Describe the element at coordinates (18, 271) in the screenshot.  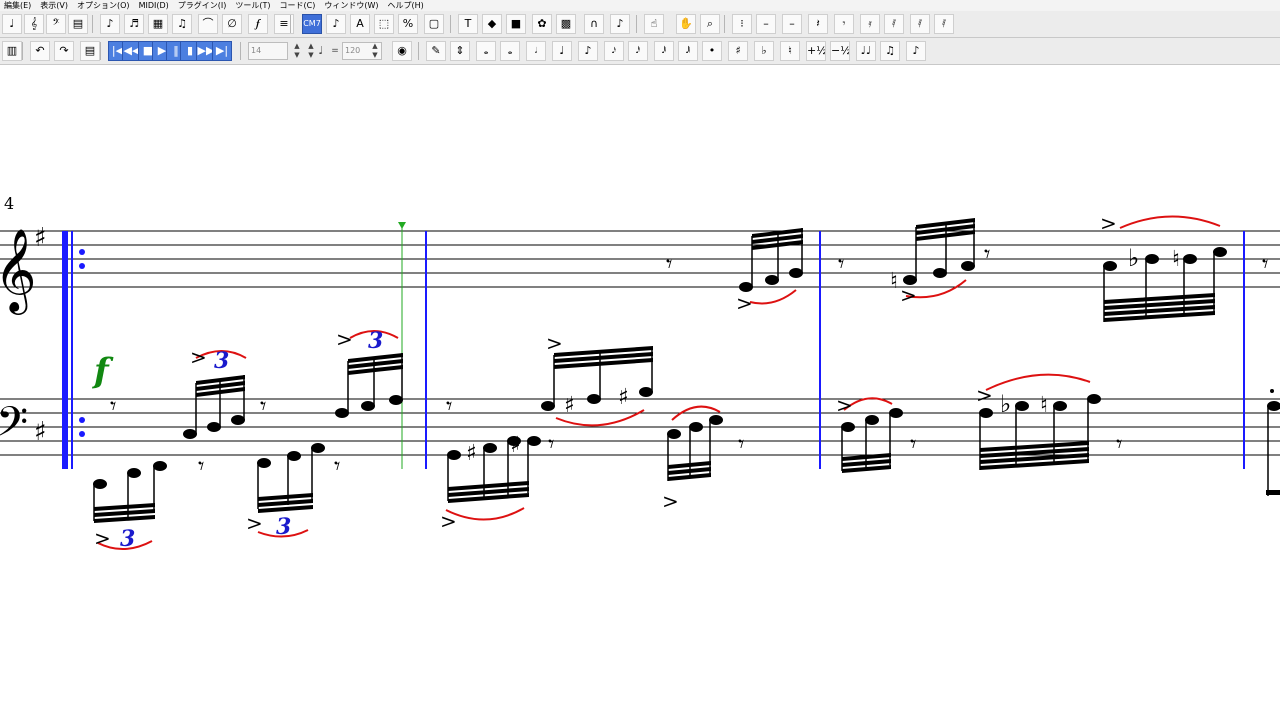
I see `treble-clef-icon: 𝄞` at that location.